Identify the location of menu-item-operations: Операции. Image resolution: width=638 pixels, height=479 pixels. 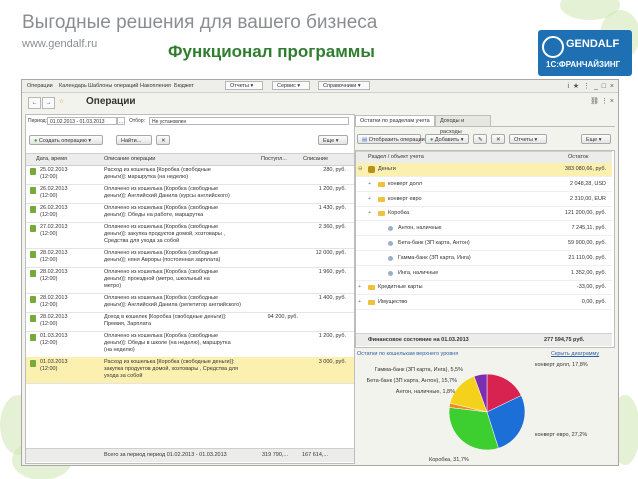
(40, 86).